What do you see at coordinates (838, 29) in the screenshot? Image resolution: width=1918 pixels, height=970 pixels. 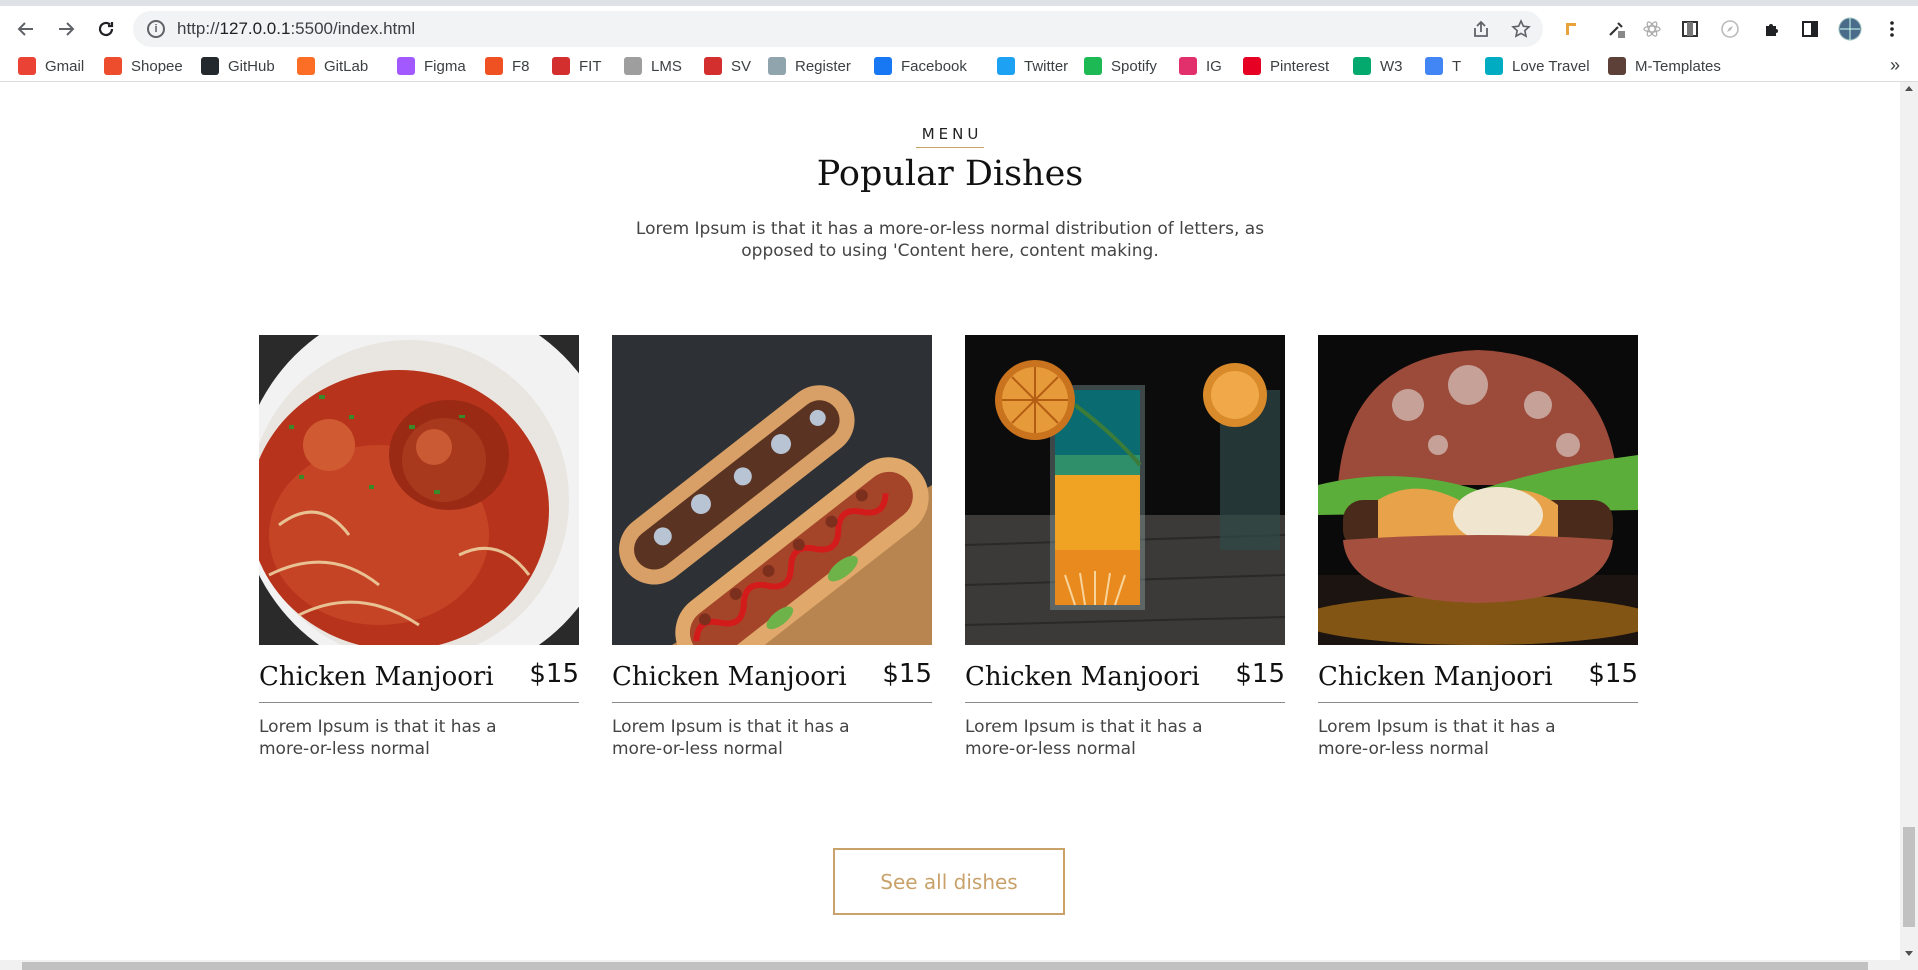 I see `address-bar: i http://127.0.0.1:5500/index.html` at bounding box center [838, 29].